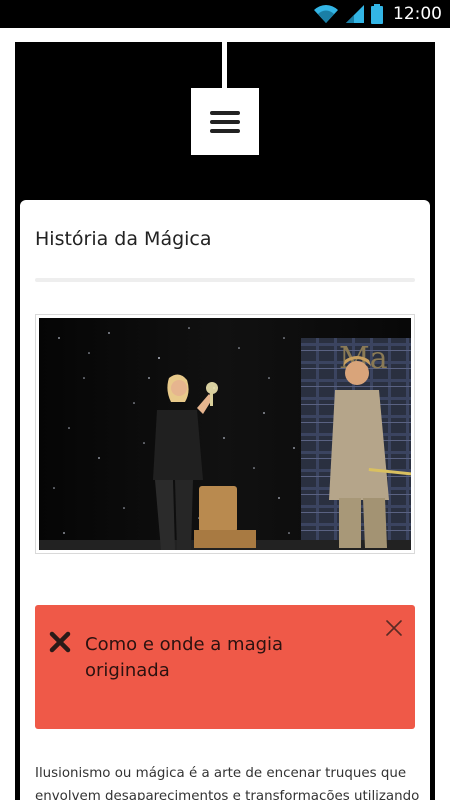 The width and height of the screenshot is (450, 800). I want to click on status-tray: 12:00, so click(377, 14).